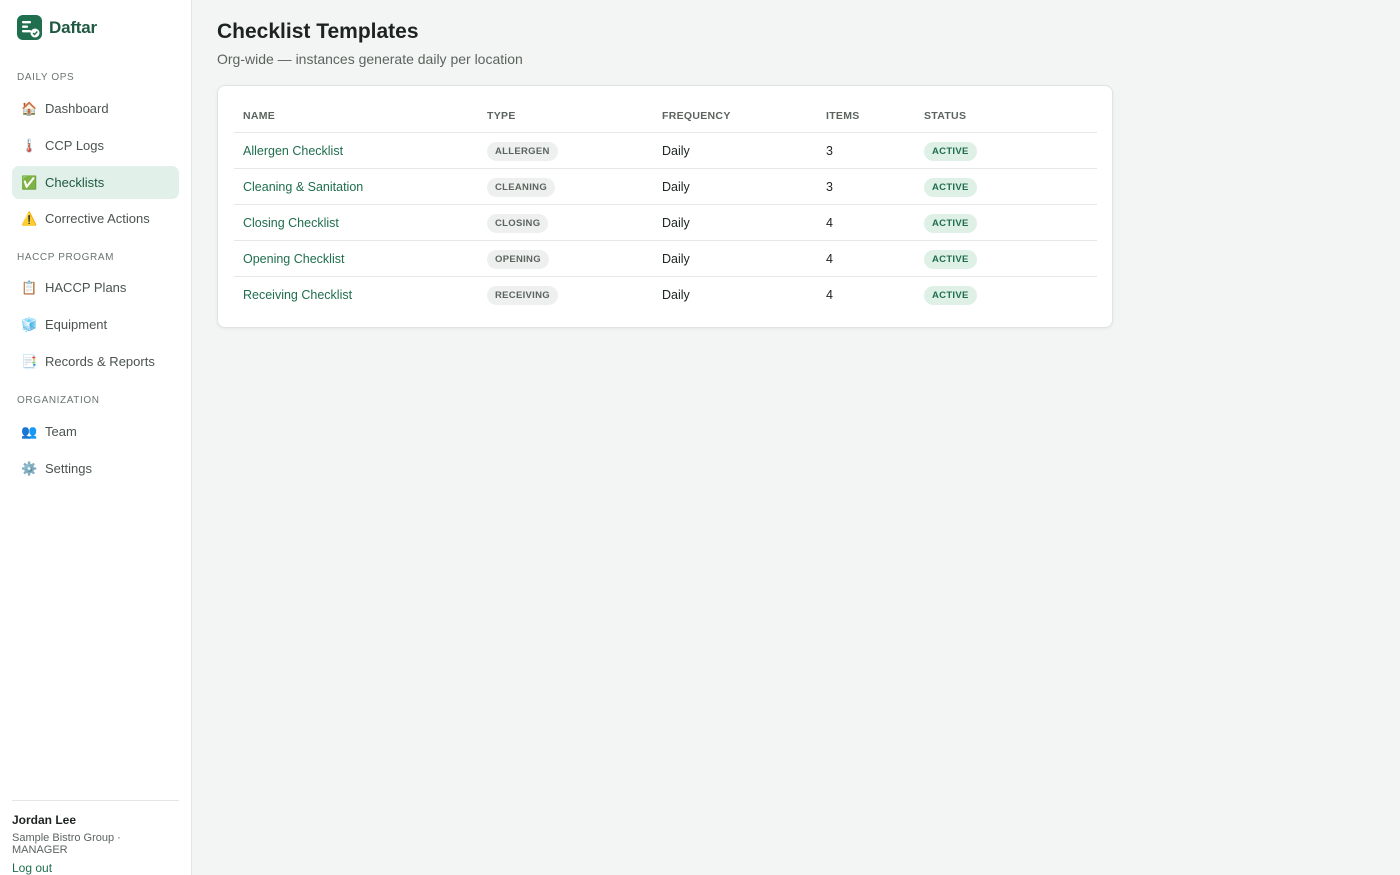  I want to click on sidebar-item-equipment: 🧊 Equipment, so click(95, 324).